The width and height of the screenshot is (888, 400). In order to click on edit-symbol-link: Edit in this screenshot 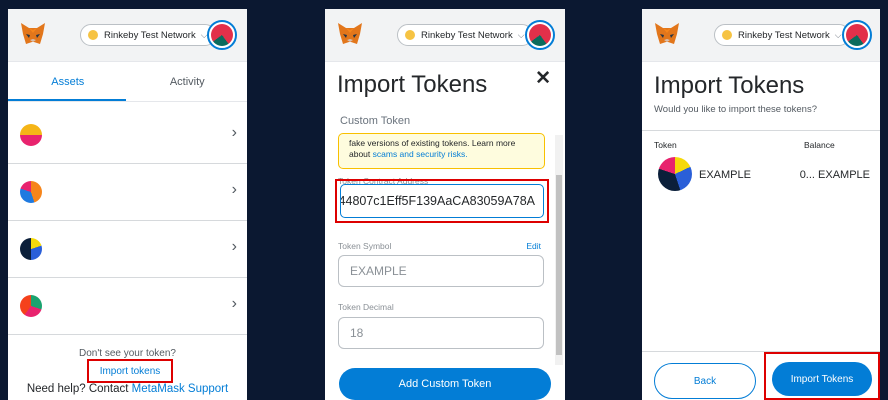, I will do `click(533, 246)`.